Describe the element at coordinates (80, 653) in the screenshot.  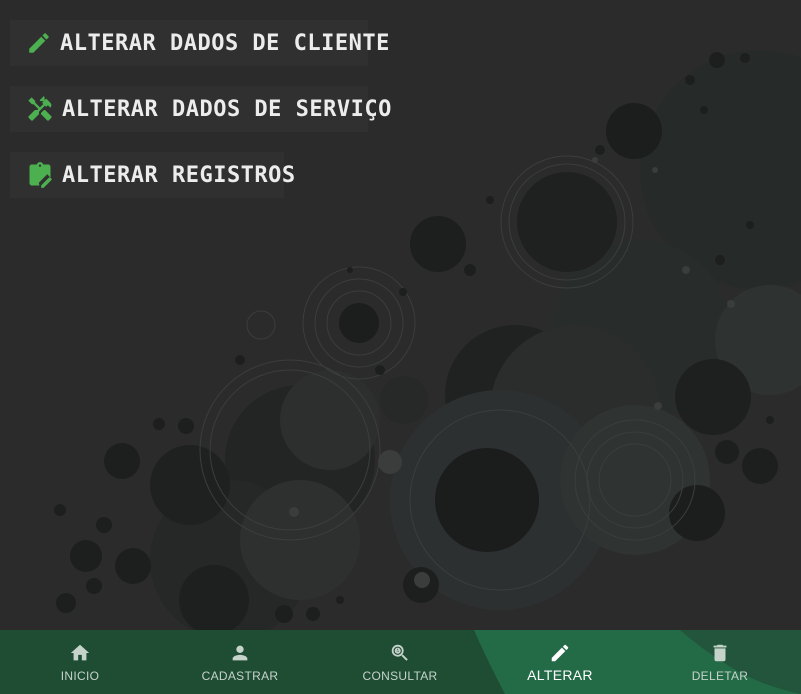
I see `home-icon` at that location.